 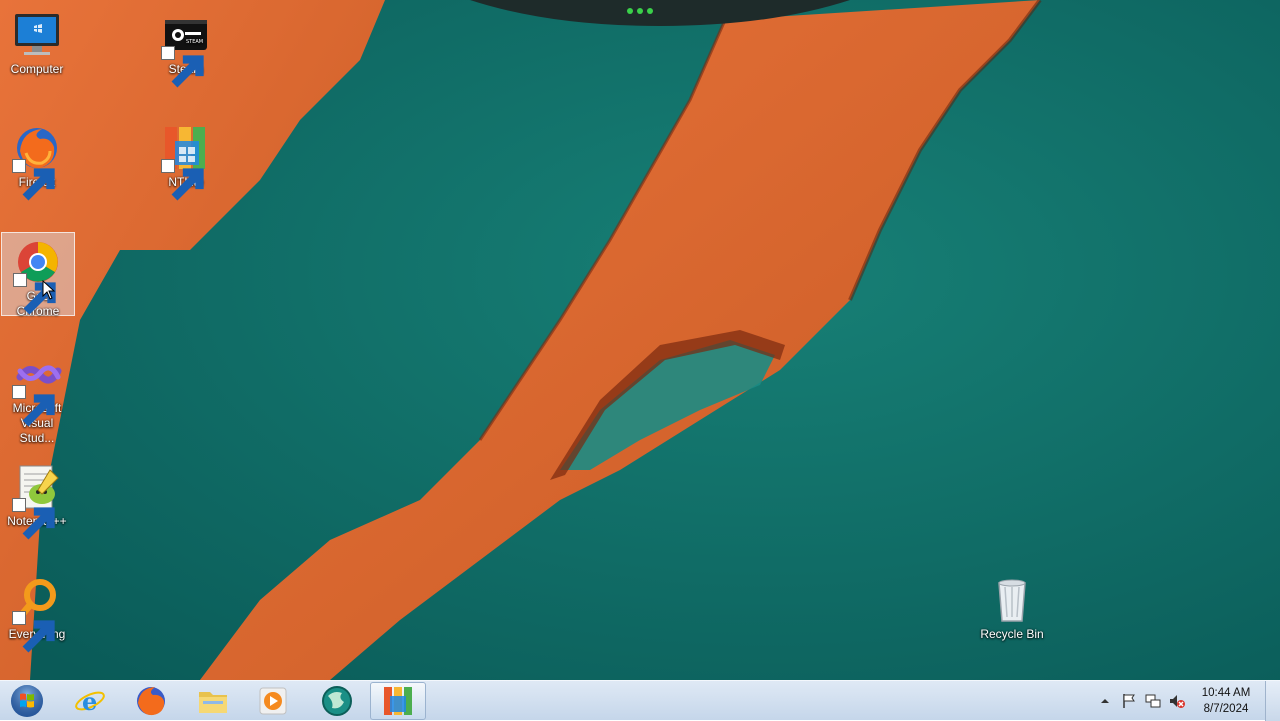 I want to click on clock-date: 8/7/2024, so click(x=1226, y=709).